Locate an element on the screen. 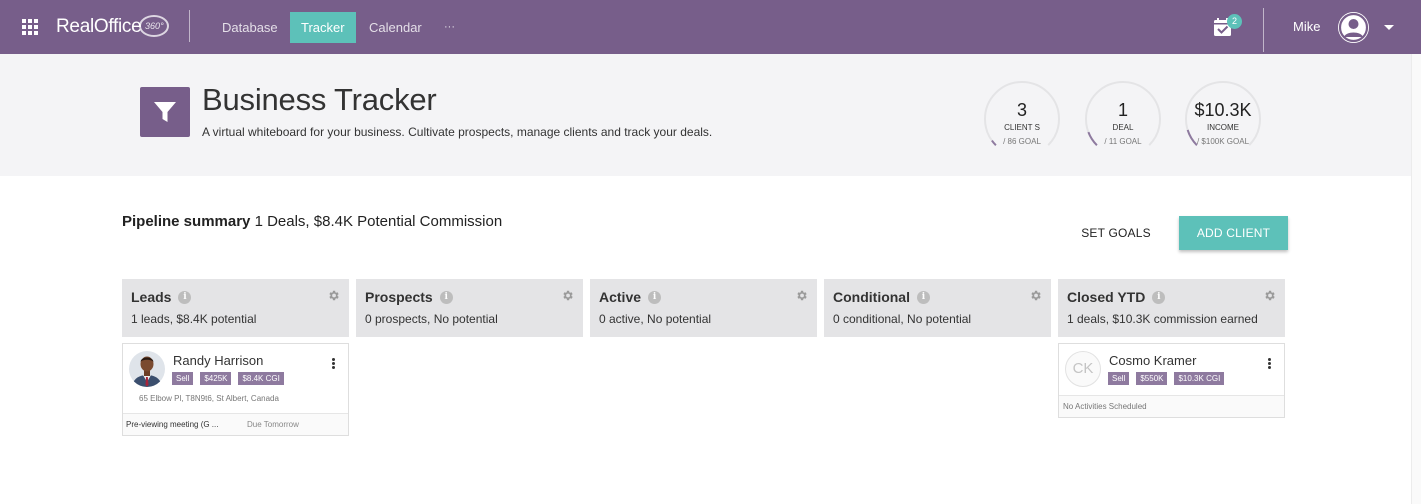 The width and height of the screenshot is (1421, 504). column-conditional-title: Conditional is located at coordinates (871, 297).